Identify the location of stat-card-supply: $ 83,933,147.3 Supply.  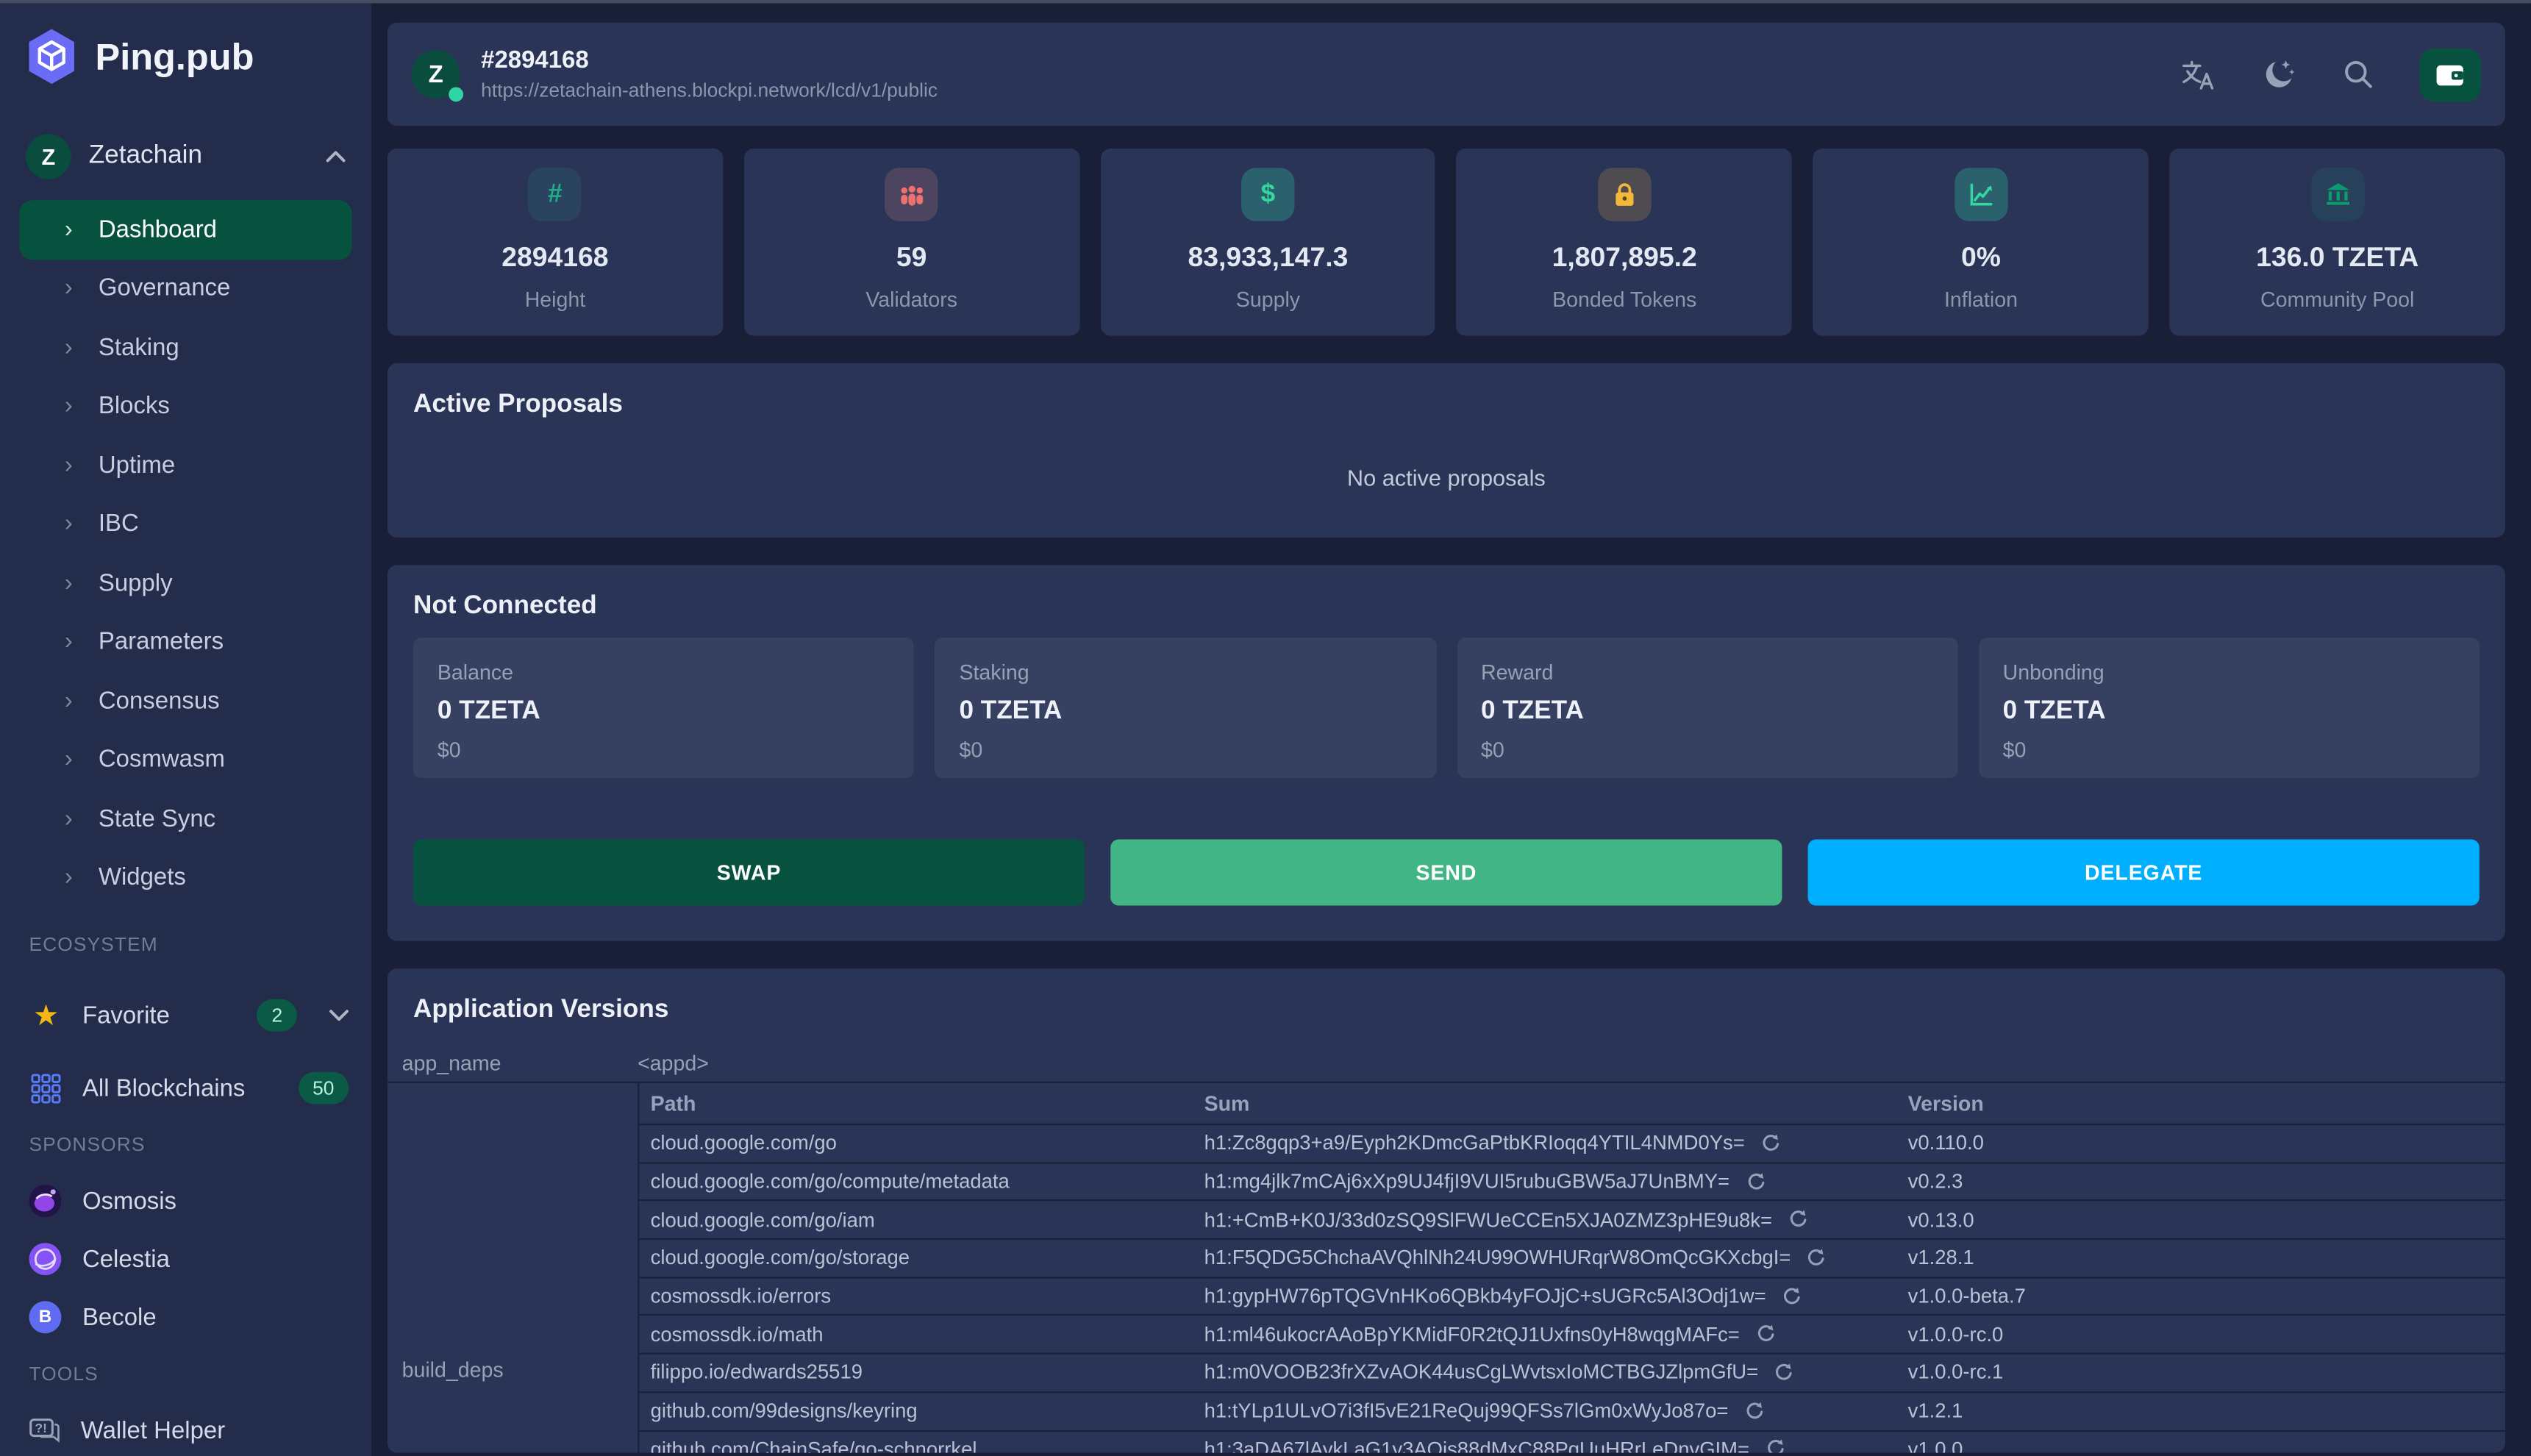
(1268, 242).